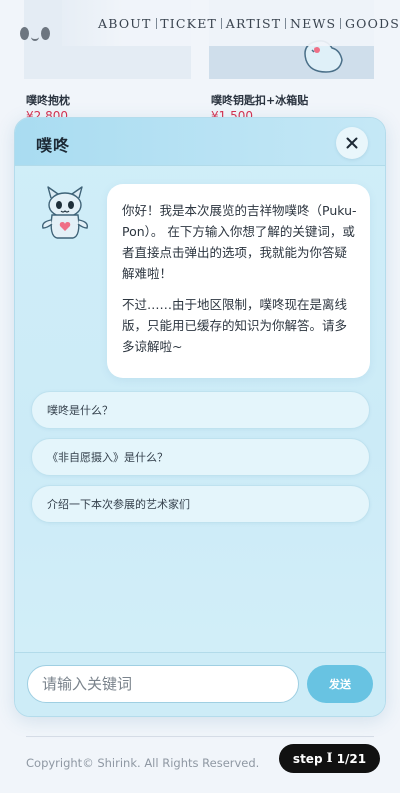 This screenshot has height=793, width=400. I want to click on copyright-text: Copyright© Shirink. All Rights Reserved., so click(143, 763).